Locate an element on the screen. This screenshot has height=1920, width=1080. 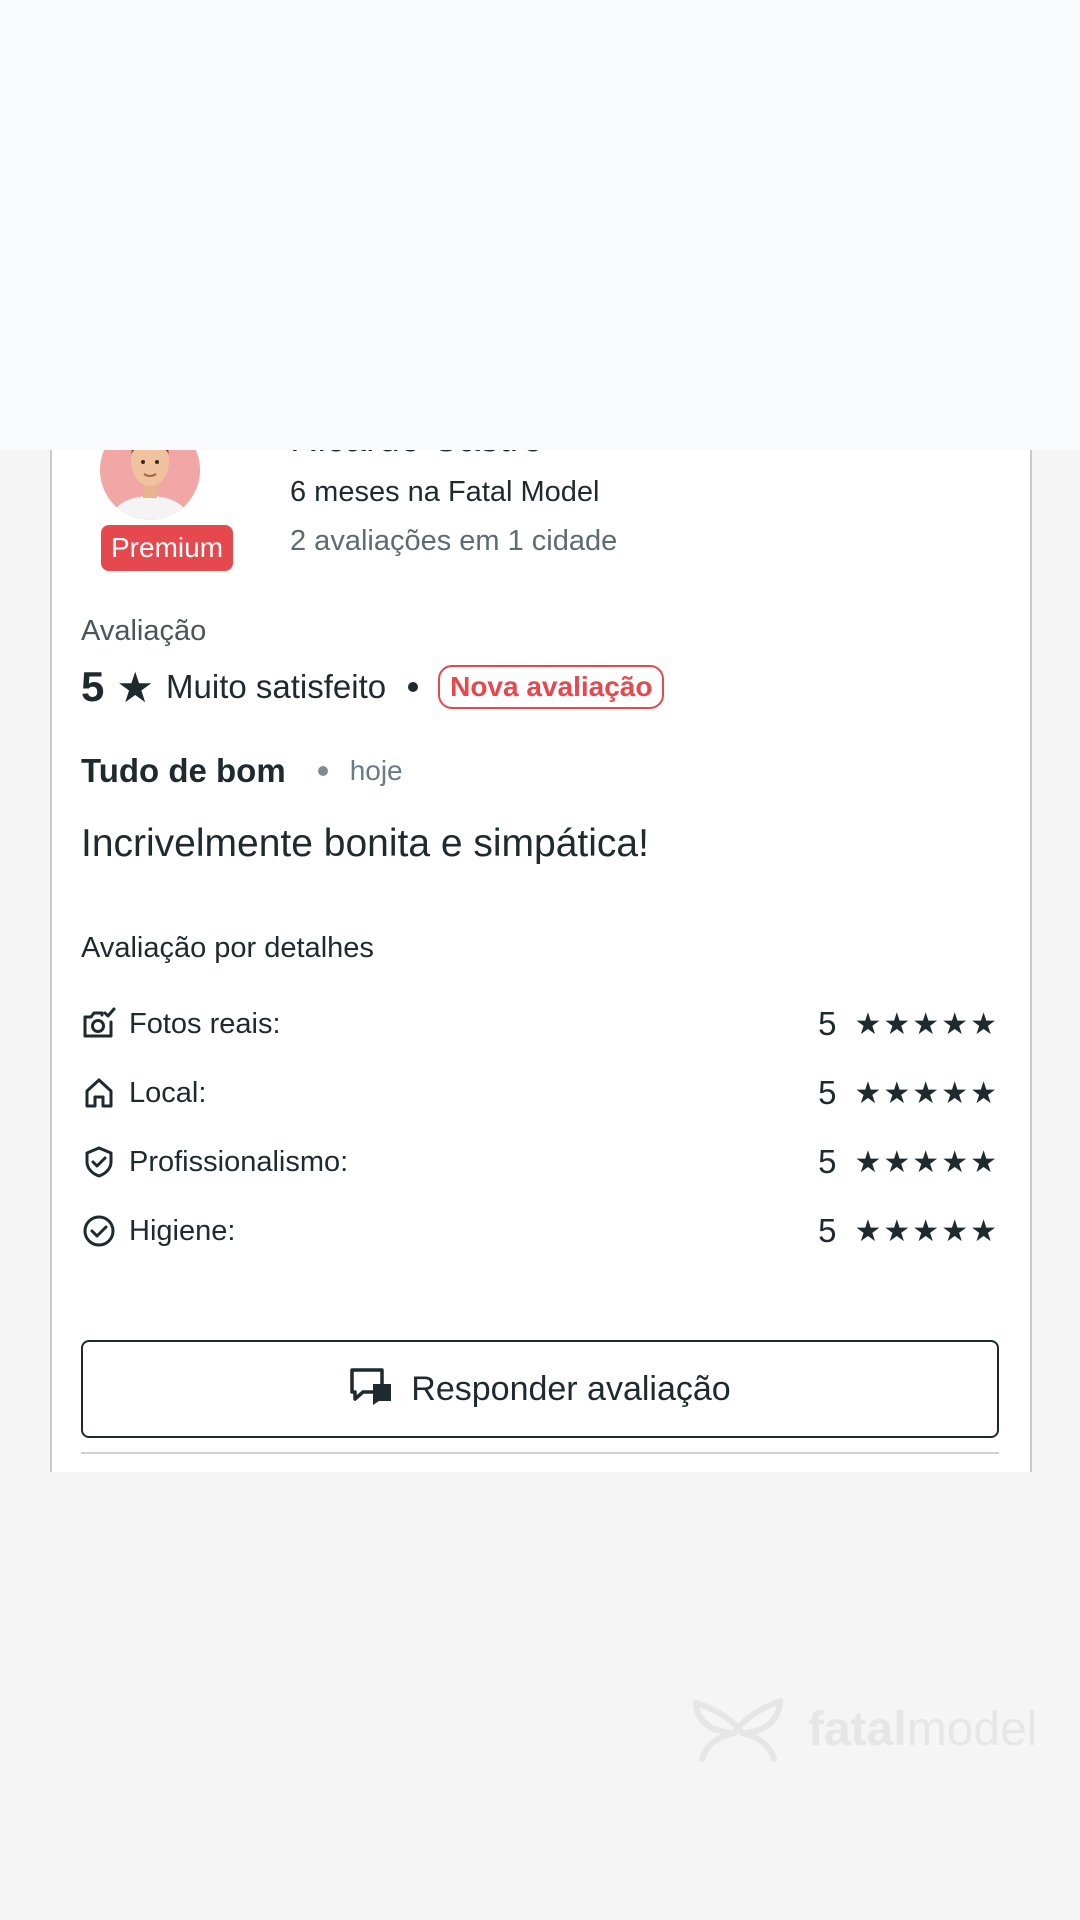
detail-row-profissionalismo: Profissionalismo: 5 ★★★★★ is located at coordinates (540, 1162).